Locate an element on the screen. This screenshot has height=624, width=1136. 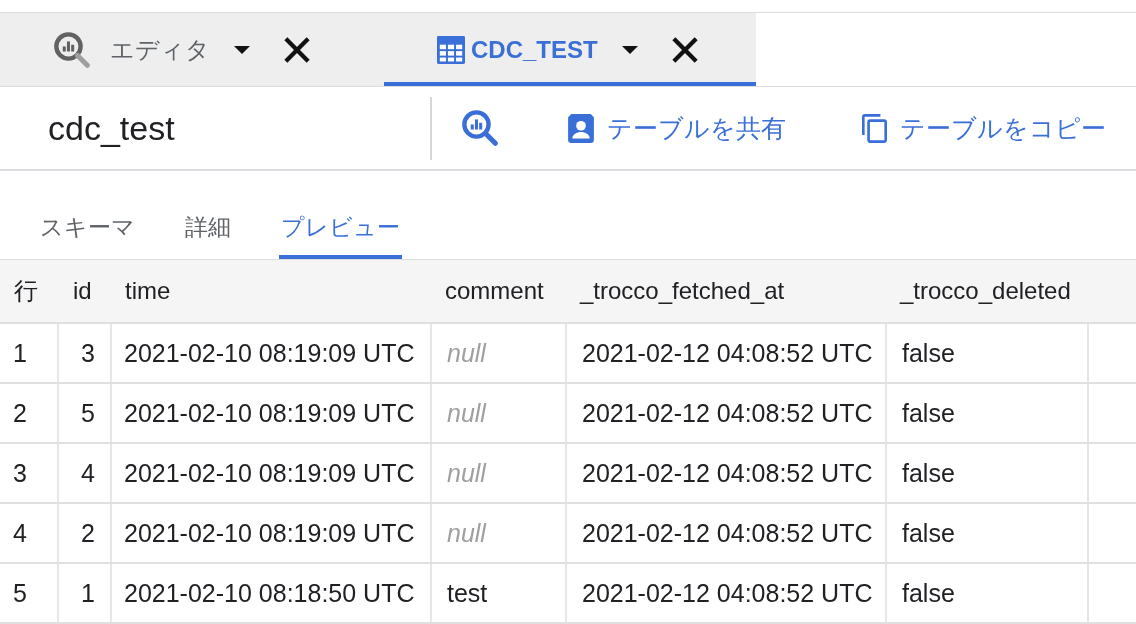
copy-table-button: テーブルをコピー is located at coordinates (984, 128).